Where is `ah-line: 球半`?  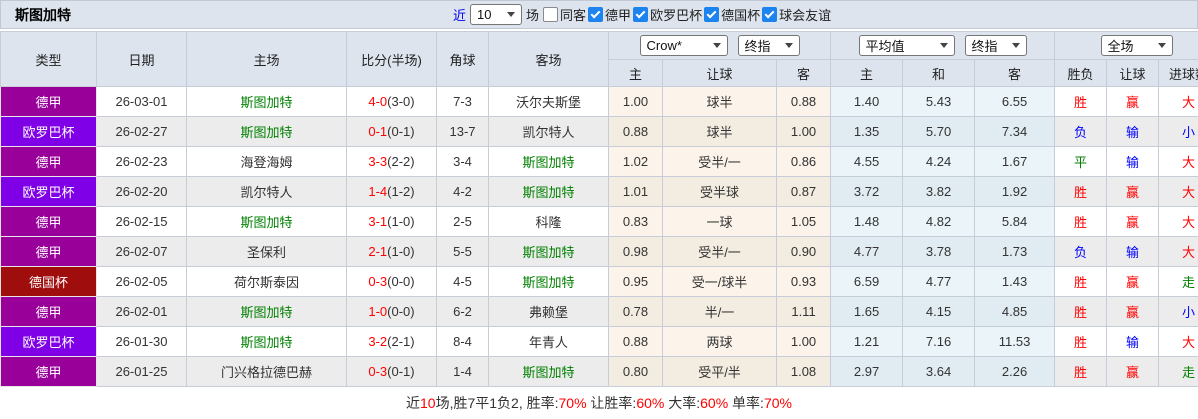
ah-line: 球半 is located at coordinates (719, 101).